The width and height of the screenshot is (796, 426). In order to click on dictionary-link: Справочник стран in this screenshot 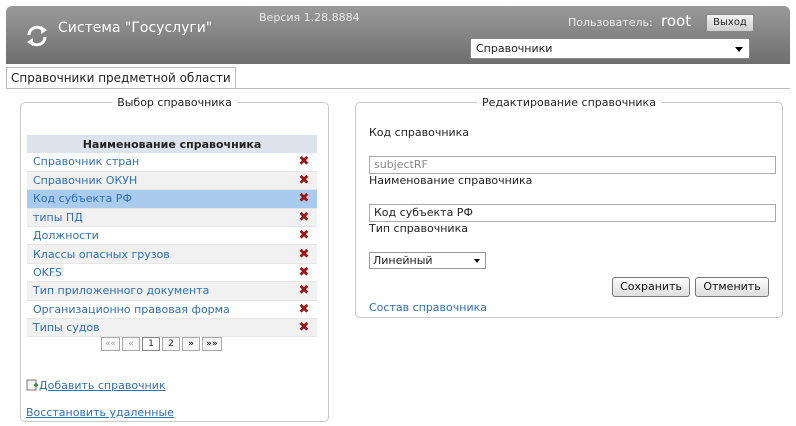, I will do `click(159, 162)`.